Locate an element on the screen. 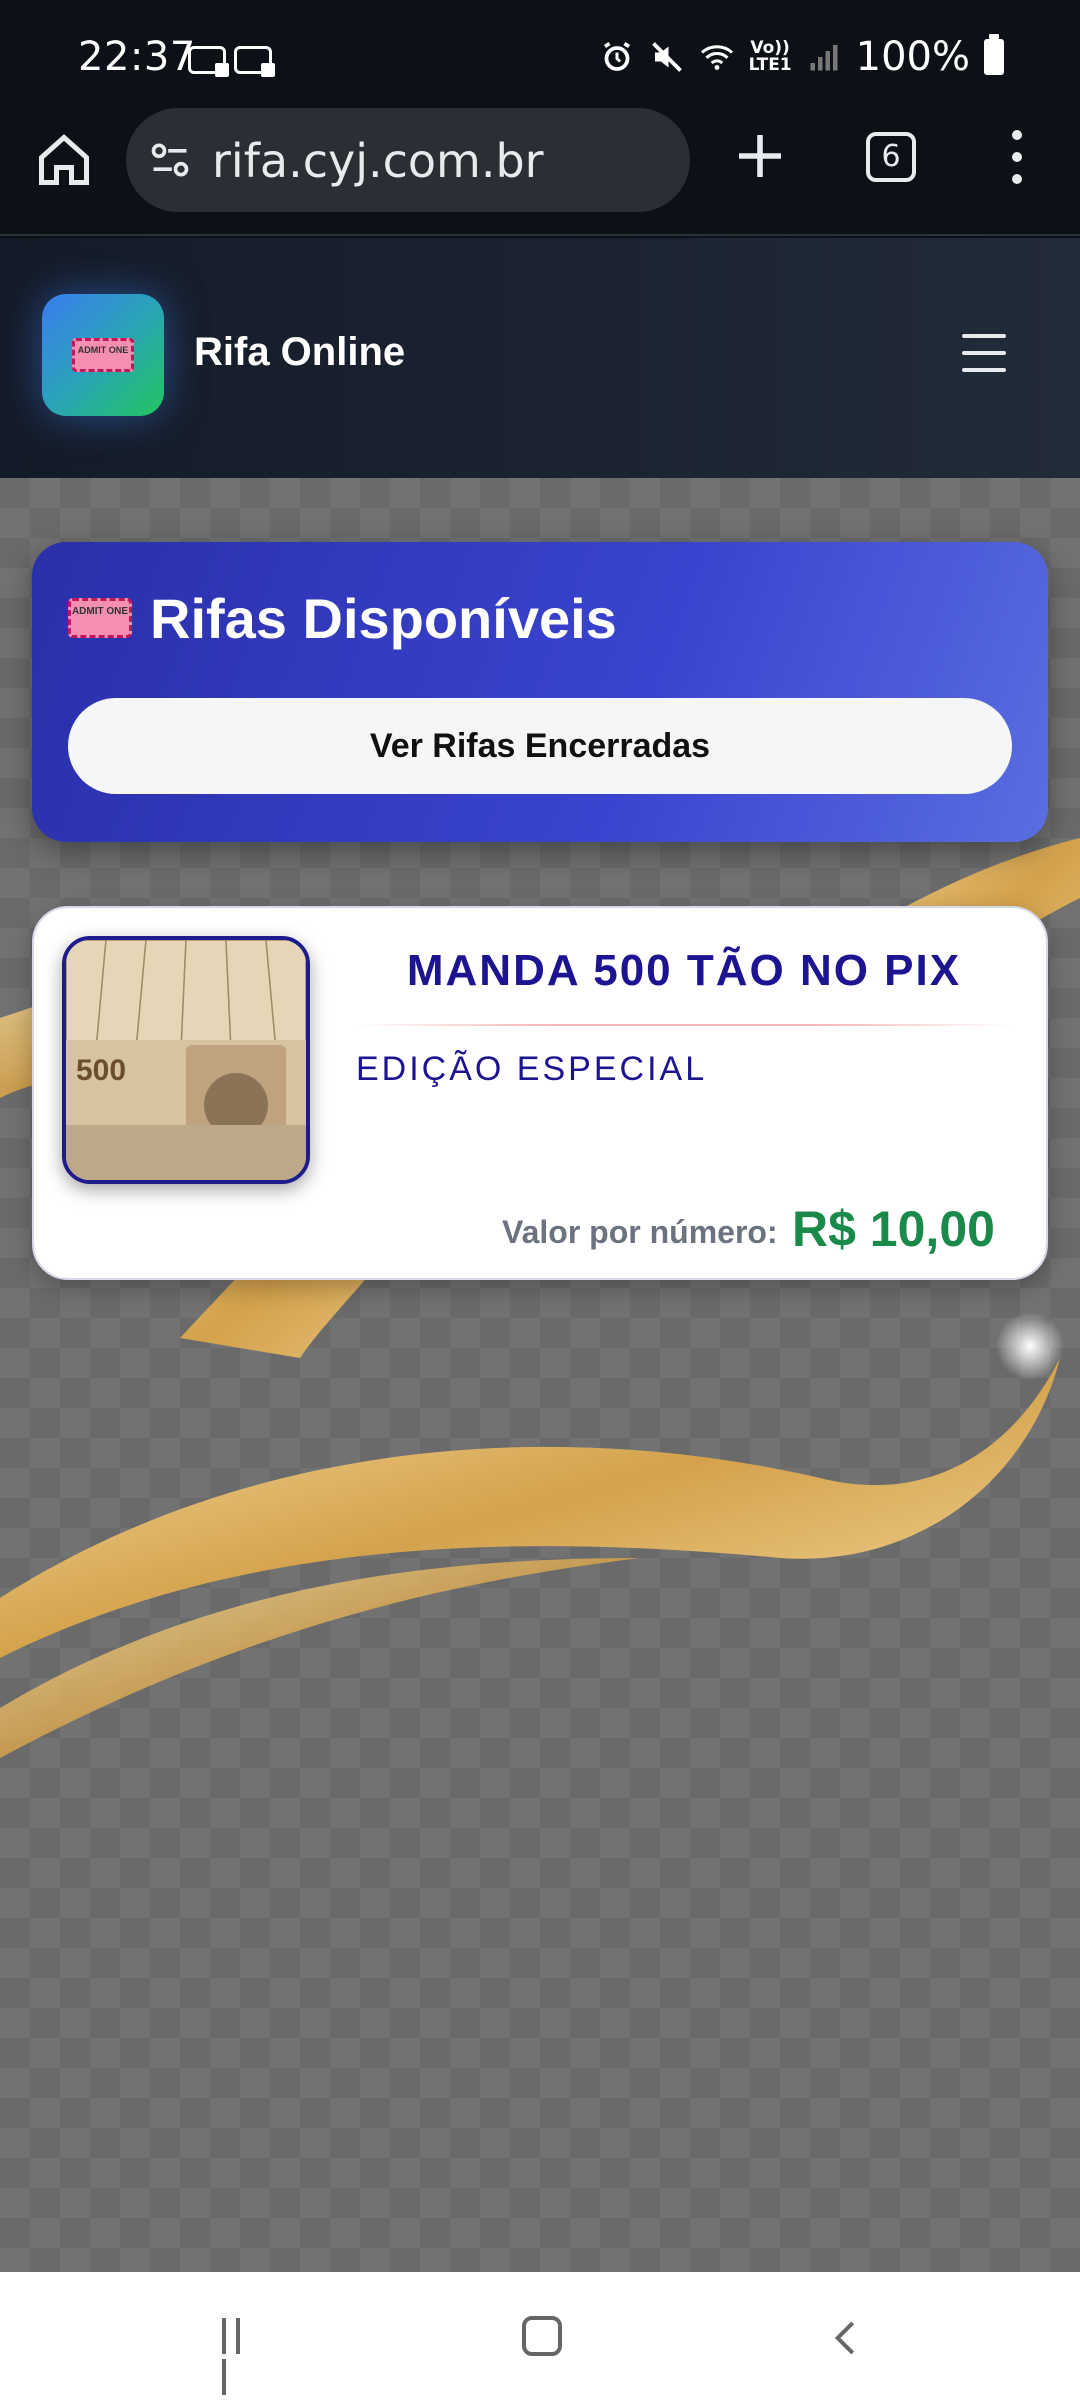 Image resolution: width=1080 pixels, height=2400 pixels. tabs-icon: 6 is located at coordinates (891, 157).